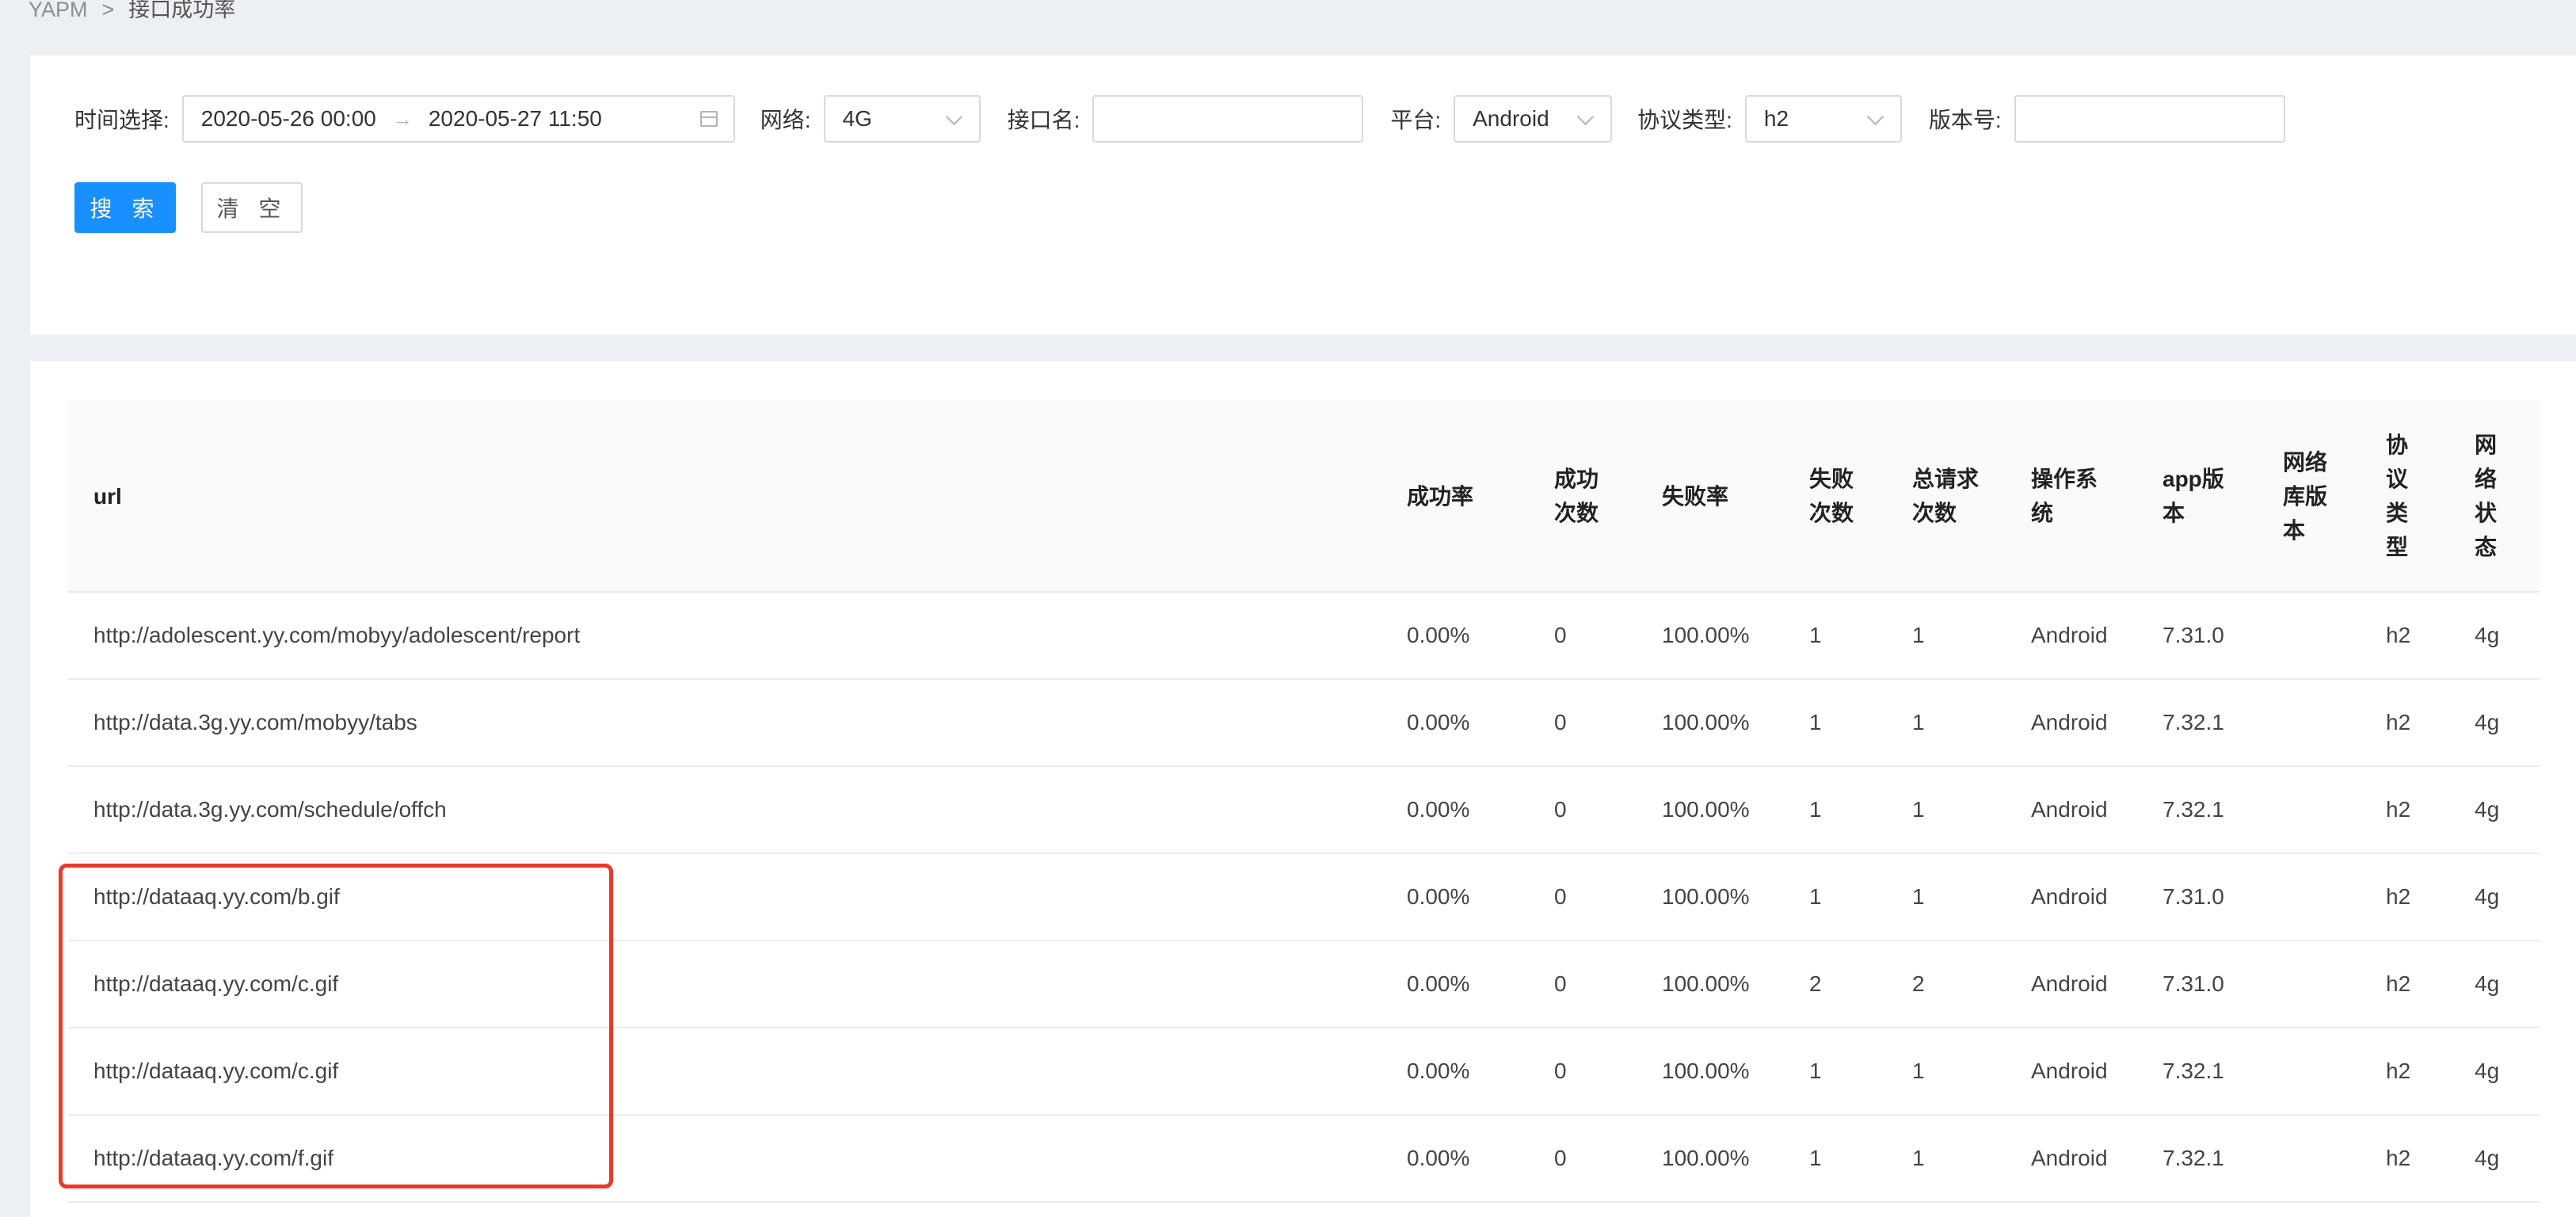 This screenshot has height=1217, width=2576. I want to click on col-success-rate: 成功率, so click(1455, 497).